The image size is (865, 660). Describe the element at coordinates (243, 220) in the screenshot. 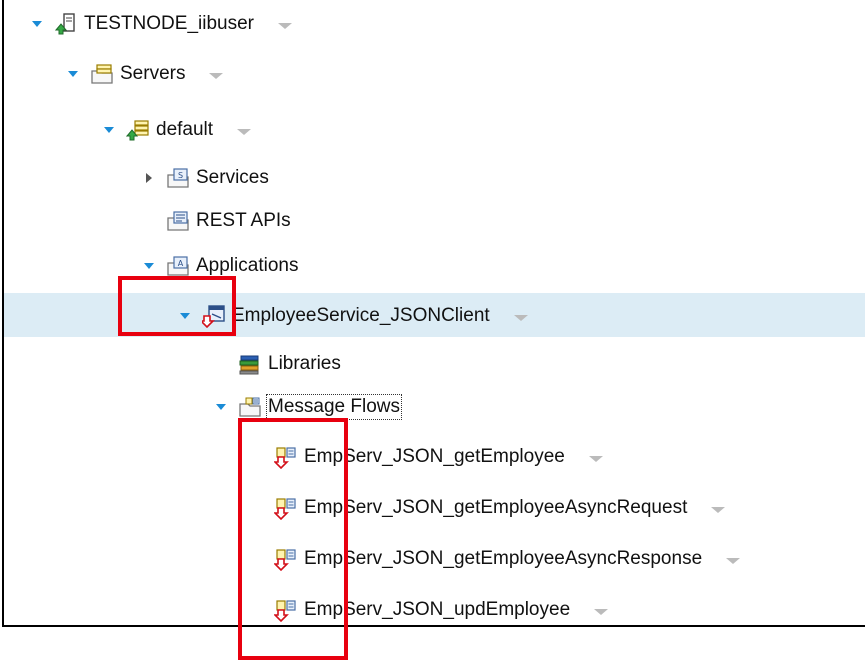

I see `tree-item-label: REST APIs` at that location.